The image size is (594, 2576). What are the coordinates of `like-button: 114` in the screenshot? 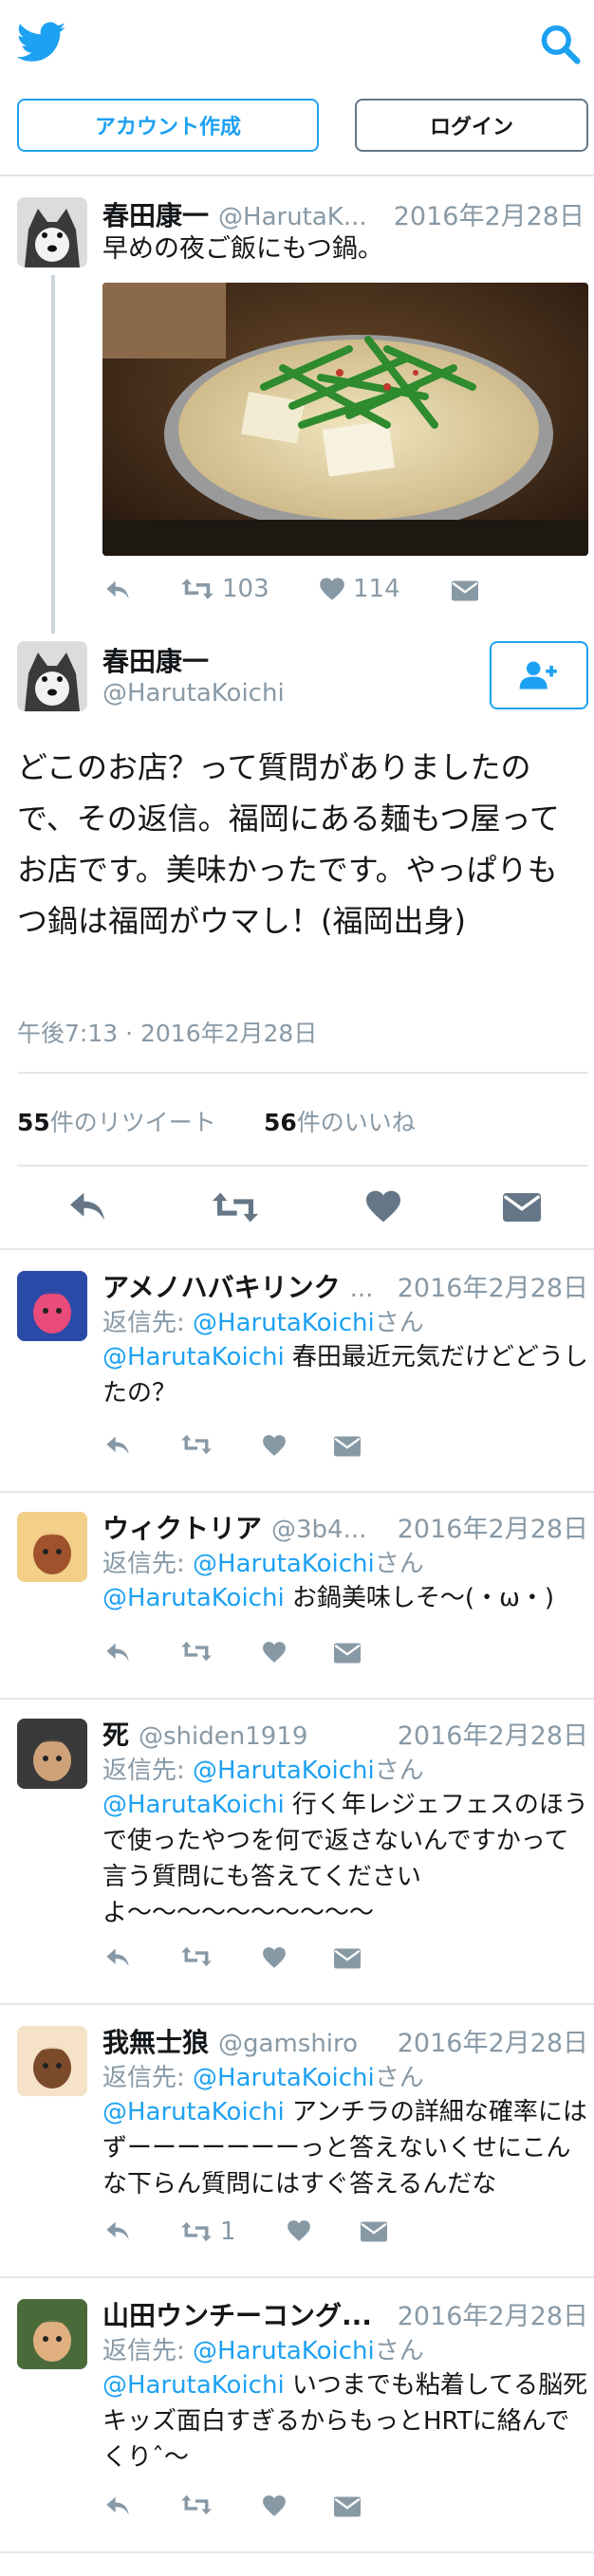 It's located at (359, 589).